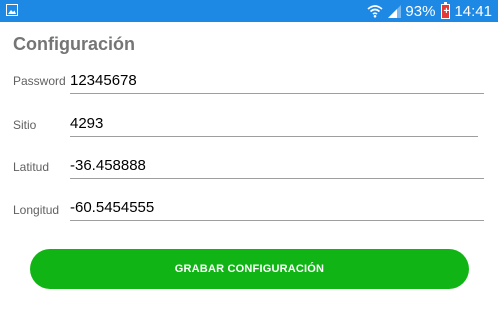 The width and height of the screenshot is (498, 313). Describe the element at coordinates (36, 210) in the screenshot. I see `longitud-label: Longitud` at that location.